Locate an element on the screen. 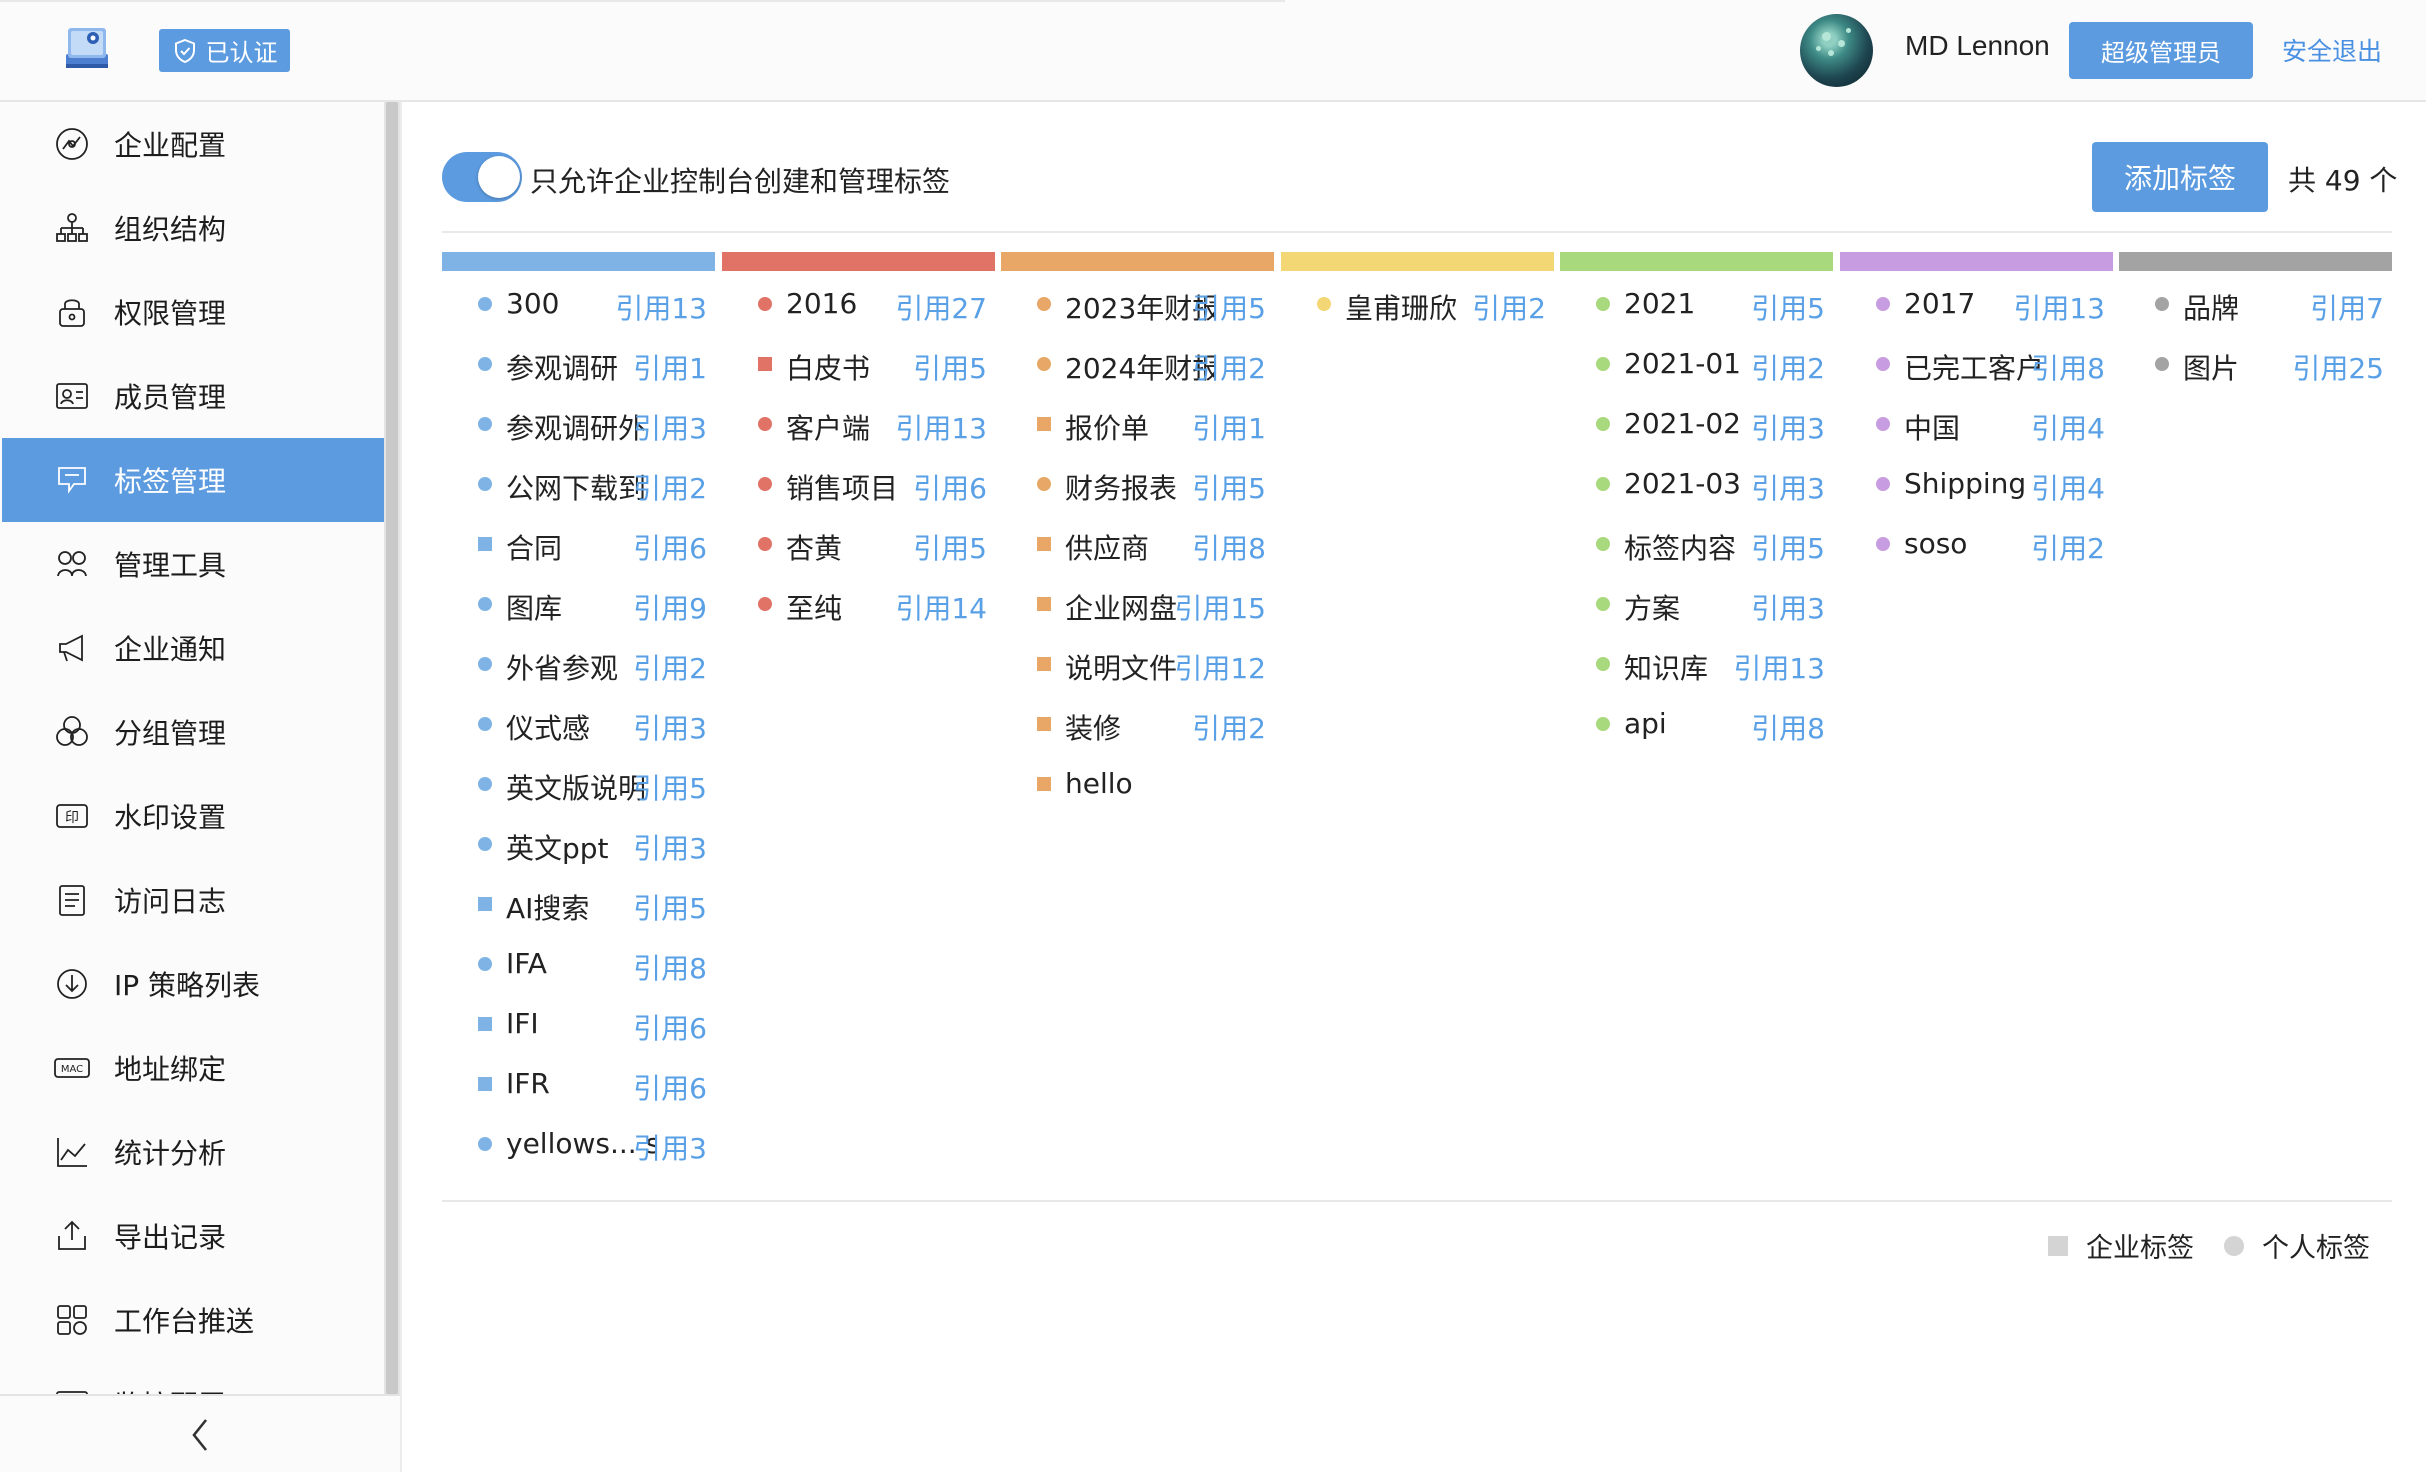  tag-item: 2024年财报 引用2 is located at coordinates (1137, 361).